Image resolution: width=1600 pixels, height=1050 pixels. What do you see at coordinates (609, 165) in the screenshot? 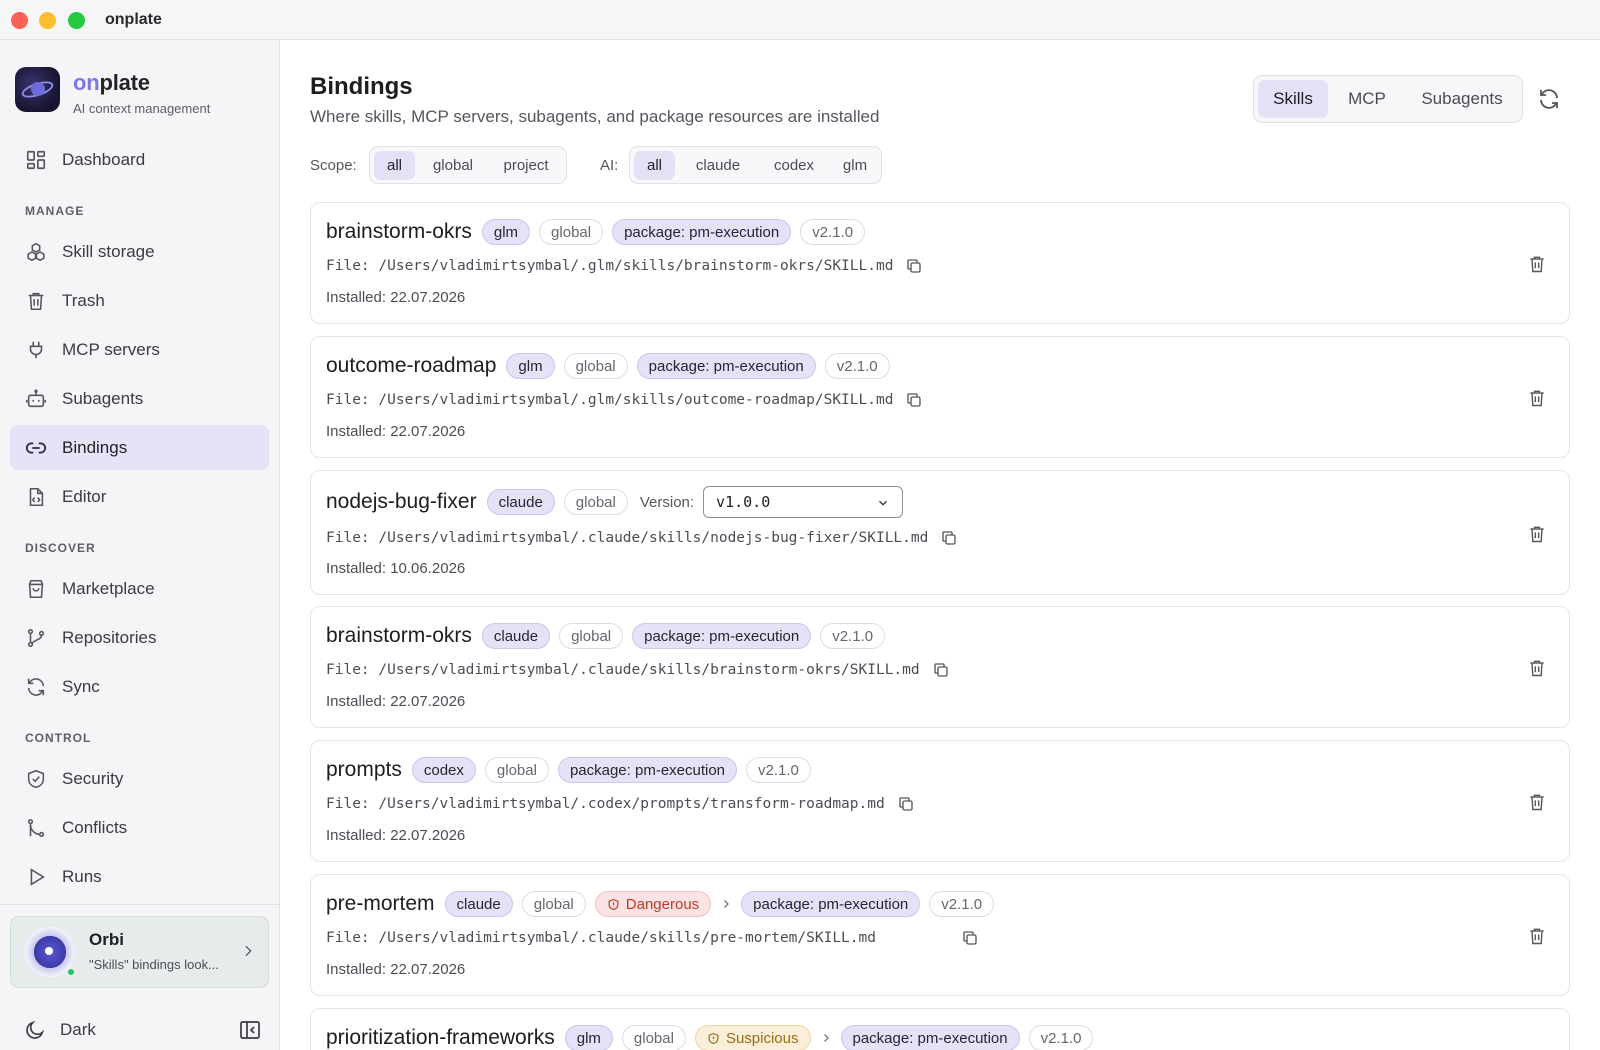
I see `ai-filter-label: AI:` at bounding box center [609, 165].